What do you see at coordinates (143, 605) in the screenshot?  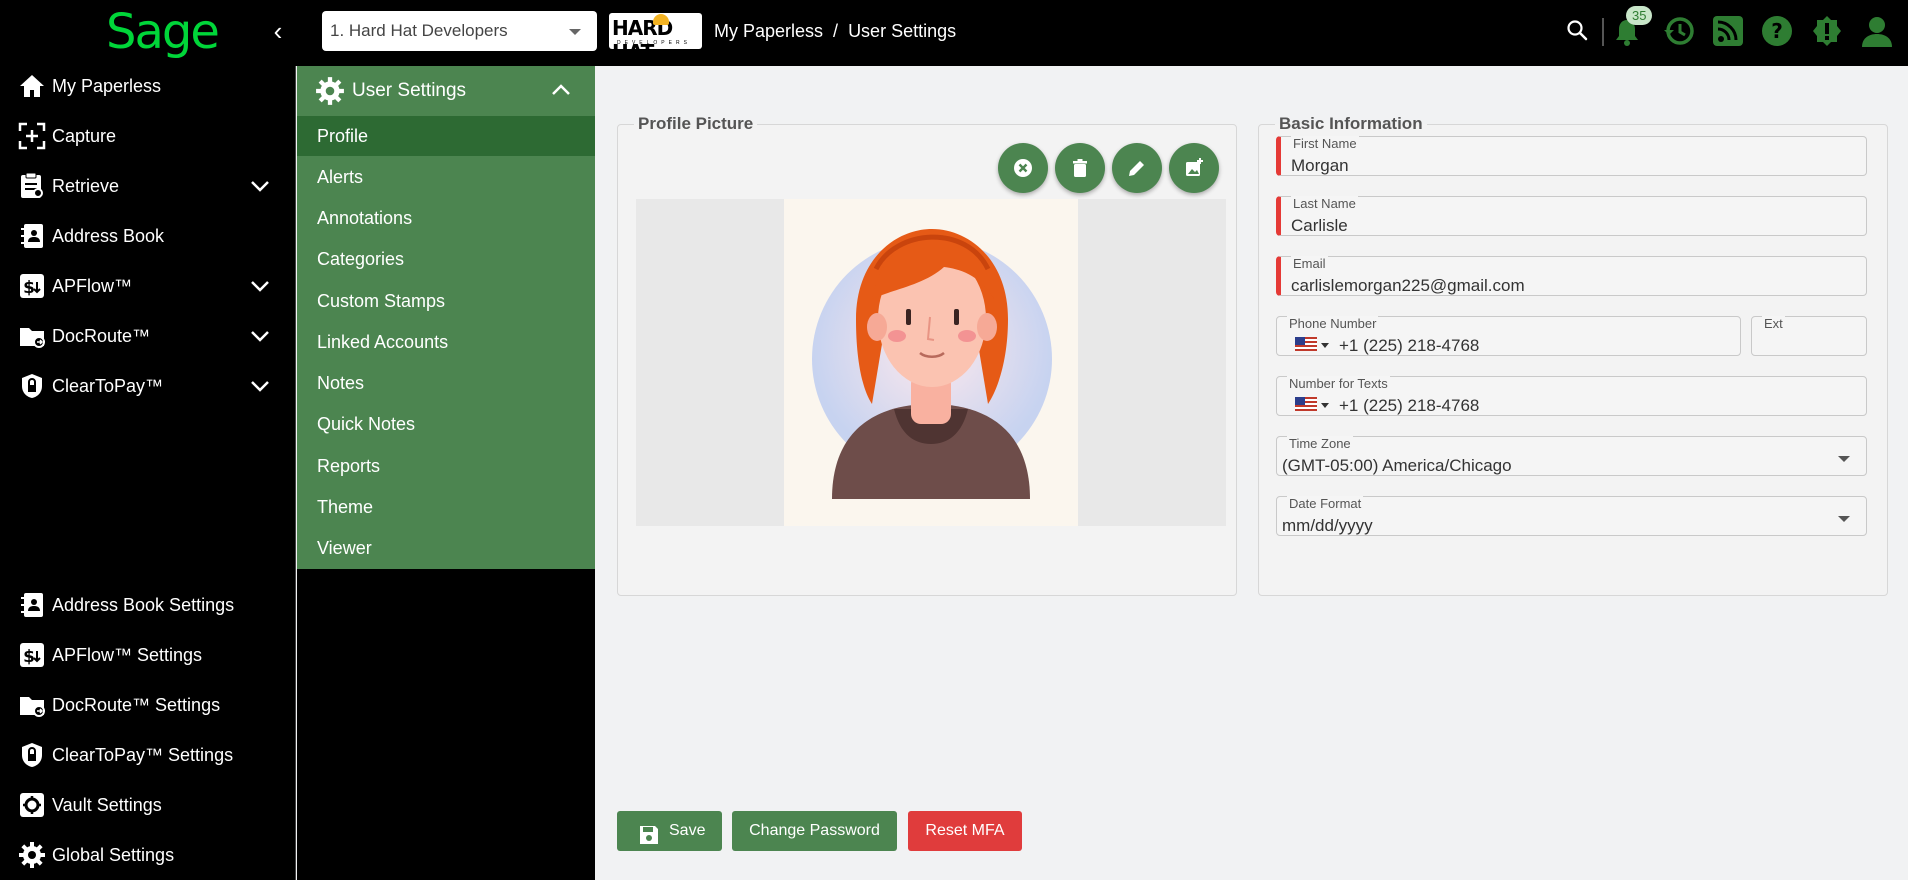 I see `sidebar-item-label: Address Book Settings` at bounding box center [143, 605].